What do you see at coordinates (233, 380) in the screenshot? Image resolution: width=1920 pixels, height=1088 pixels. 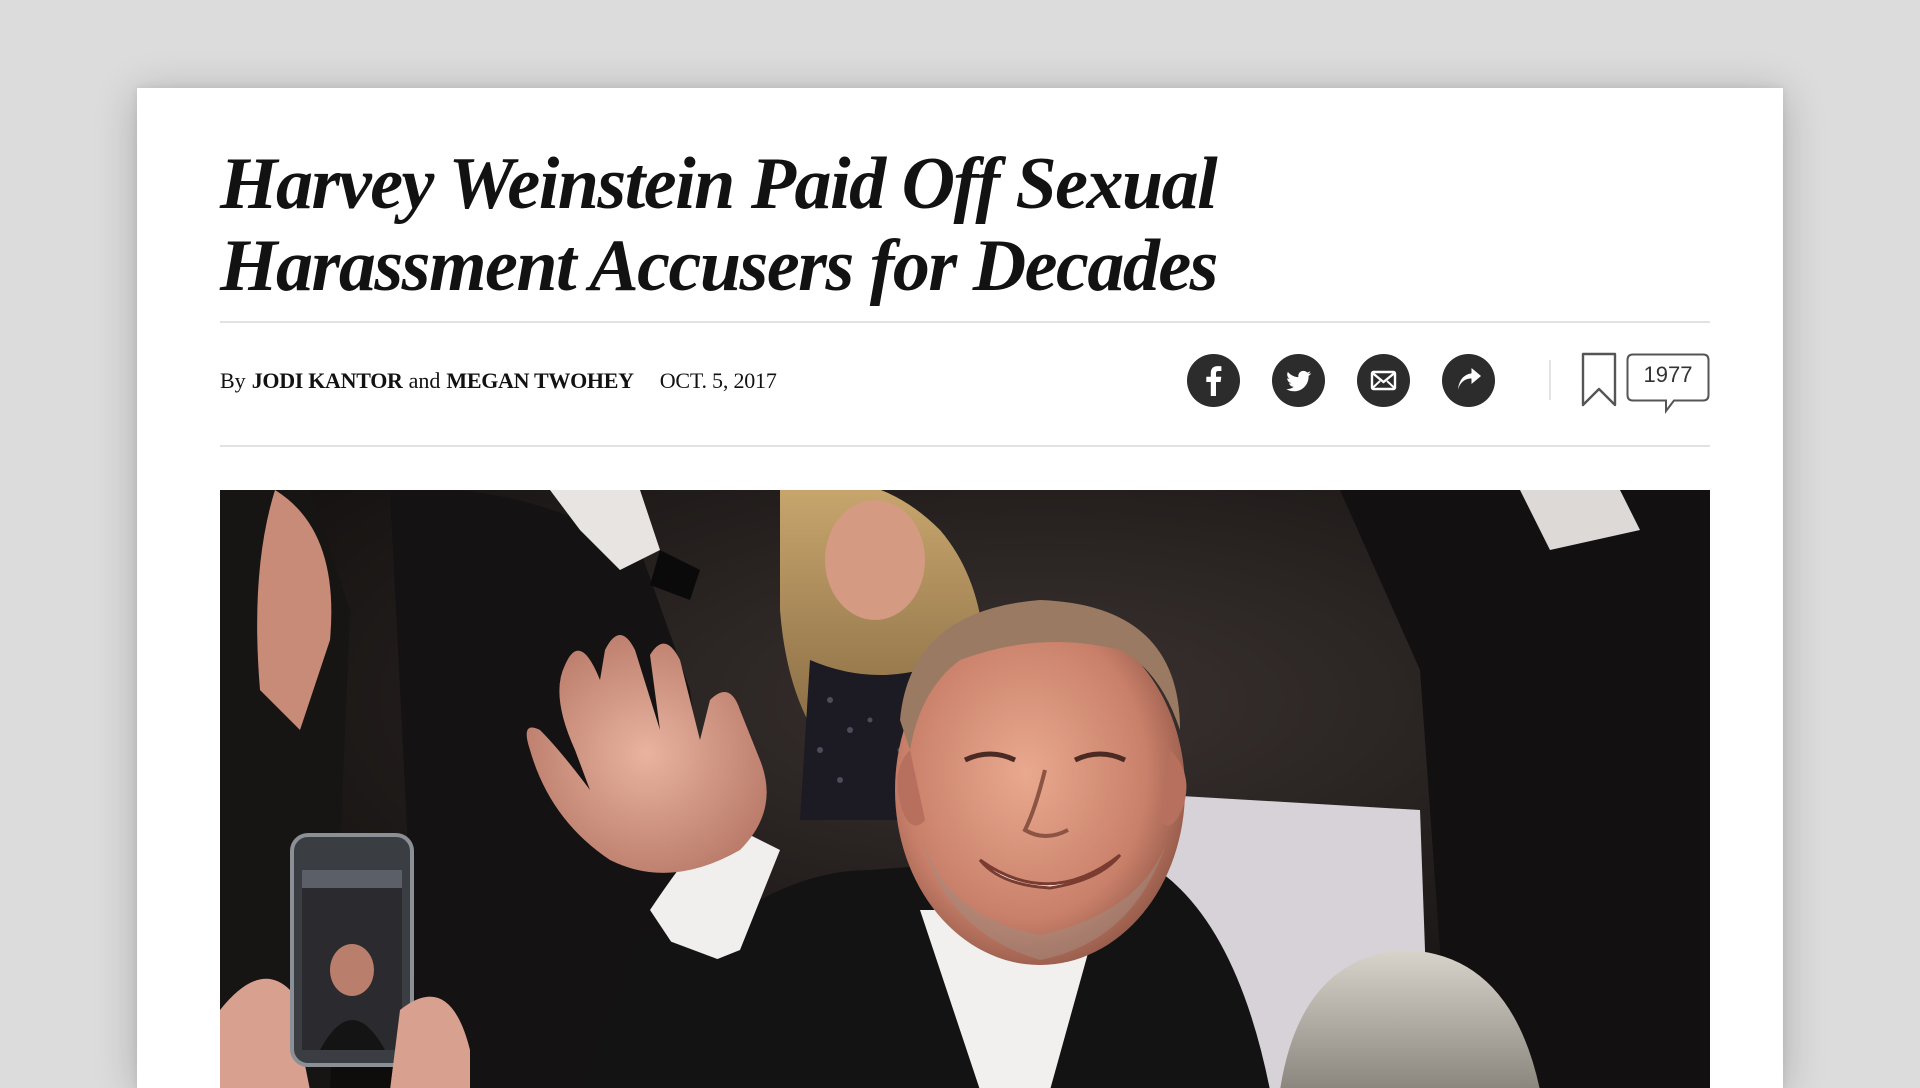 I see `byline-prefix: By` at bounding box center [233, 380].